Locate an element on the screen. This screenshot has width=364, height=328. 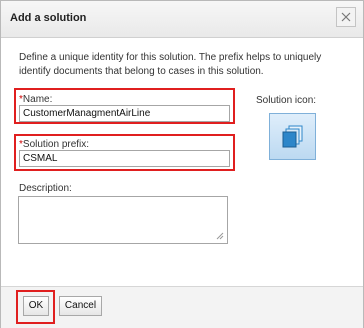
stacked-documents-icon is located at coordinates (292, 136).